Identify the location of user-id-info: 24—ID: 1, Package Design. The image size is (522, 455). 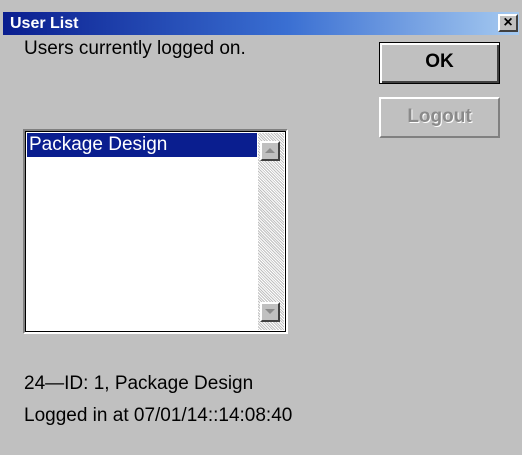
(139, 383).